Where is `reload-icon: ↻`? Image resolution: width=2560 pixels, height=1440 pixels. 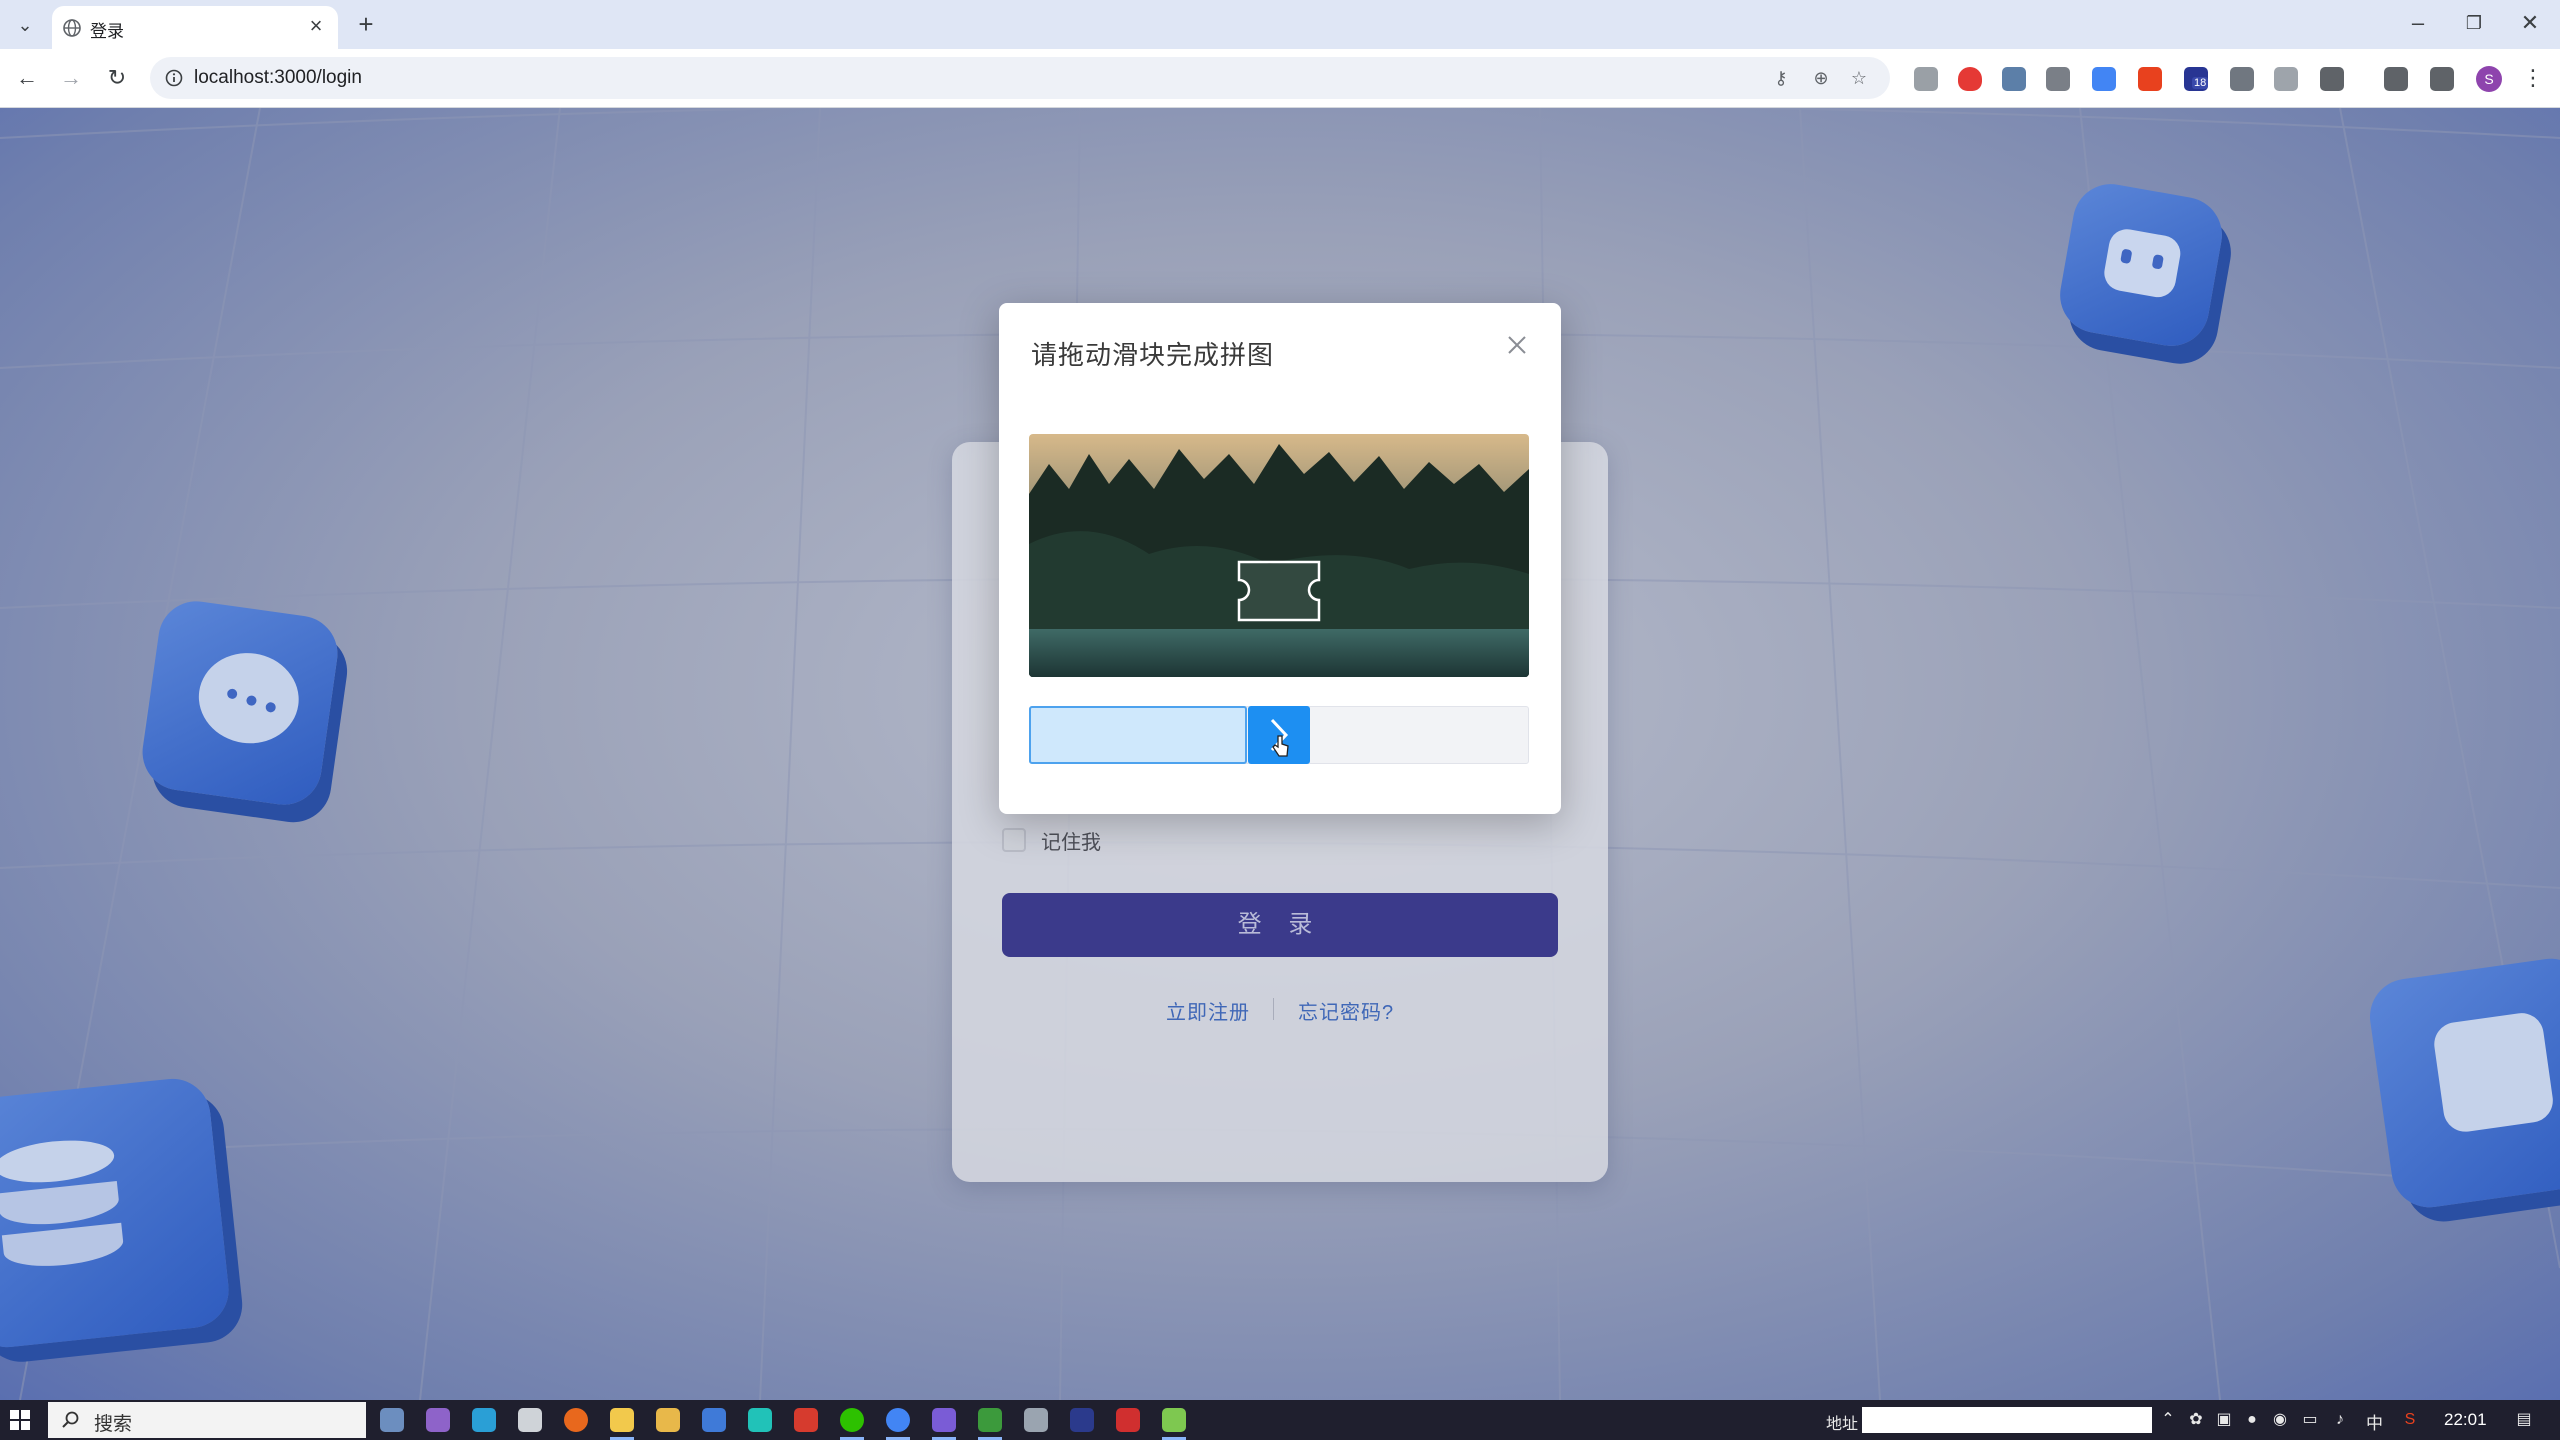
reload-icon: ↻ is located at coordinates (117, 78).